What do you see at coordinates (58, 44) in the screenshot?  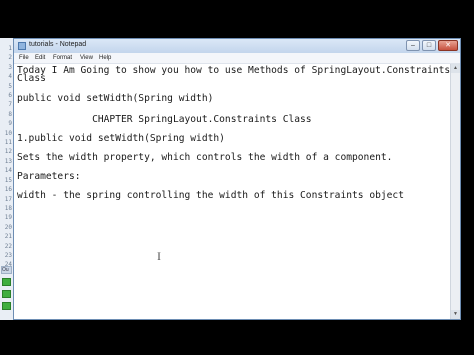 I see `window-title: tutorials - Notepad` at bounding box center [58, 44].